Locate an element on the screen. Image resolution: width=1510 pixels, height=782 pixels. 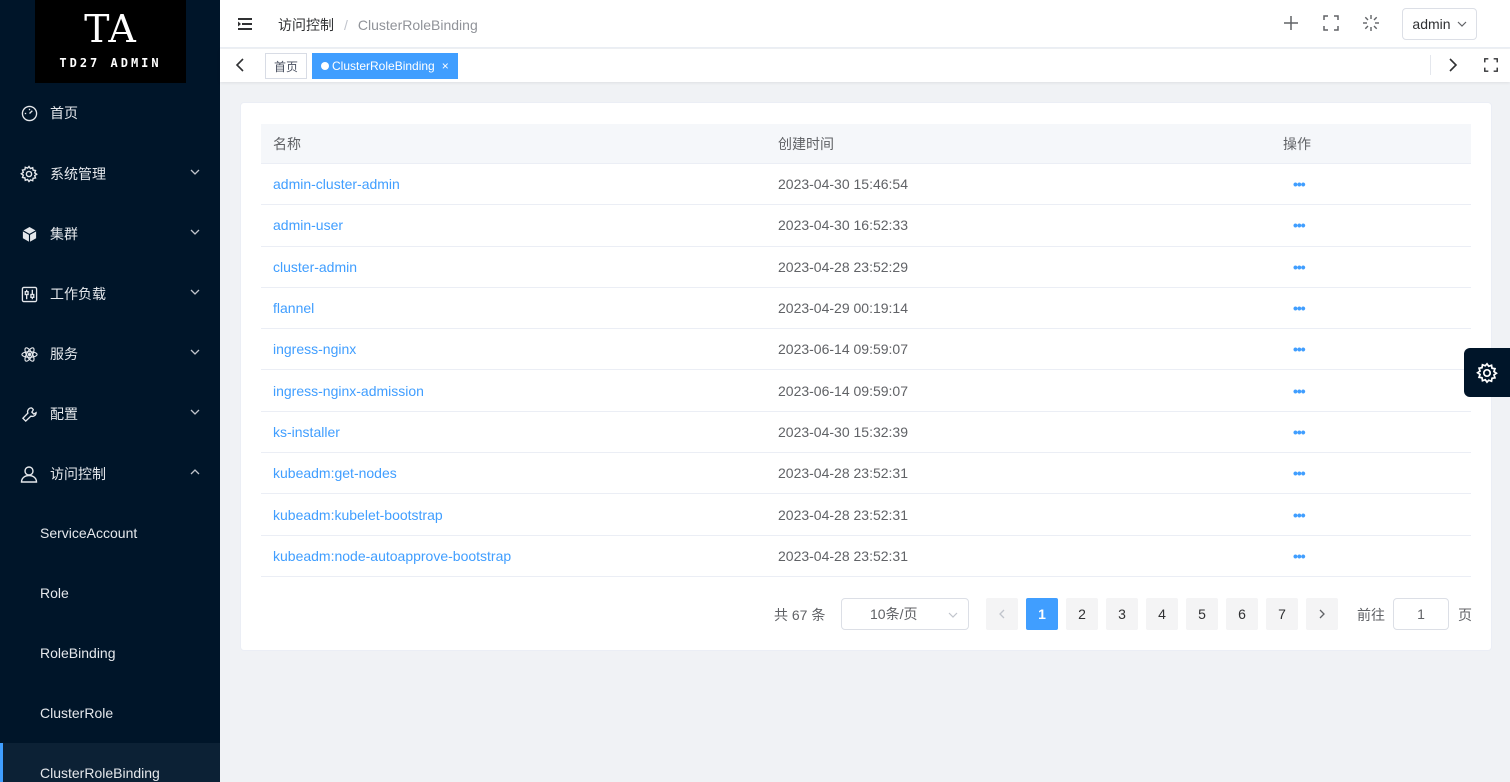
sidebar-subitem-rolebinding: RoleBinding is located at coordinates (110, 653).